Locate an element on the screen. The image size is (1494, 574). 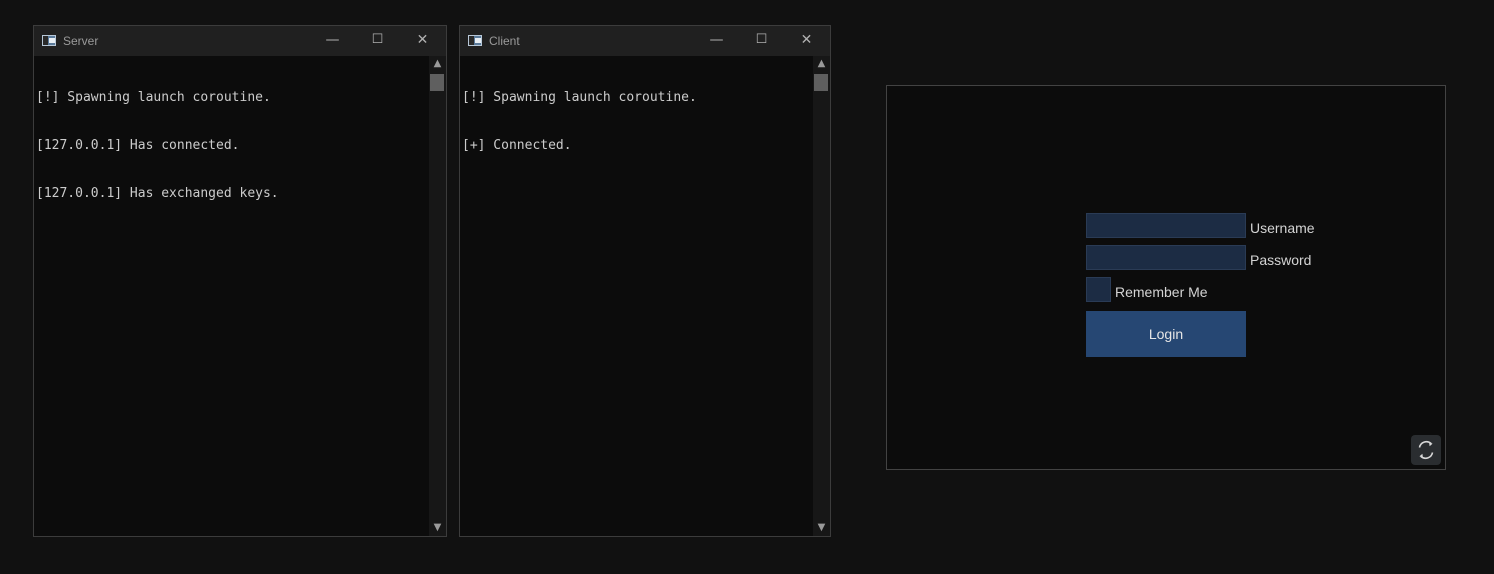
login-button: Login is located at coordinates (1166, 334).